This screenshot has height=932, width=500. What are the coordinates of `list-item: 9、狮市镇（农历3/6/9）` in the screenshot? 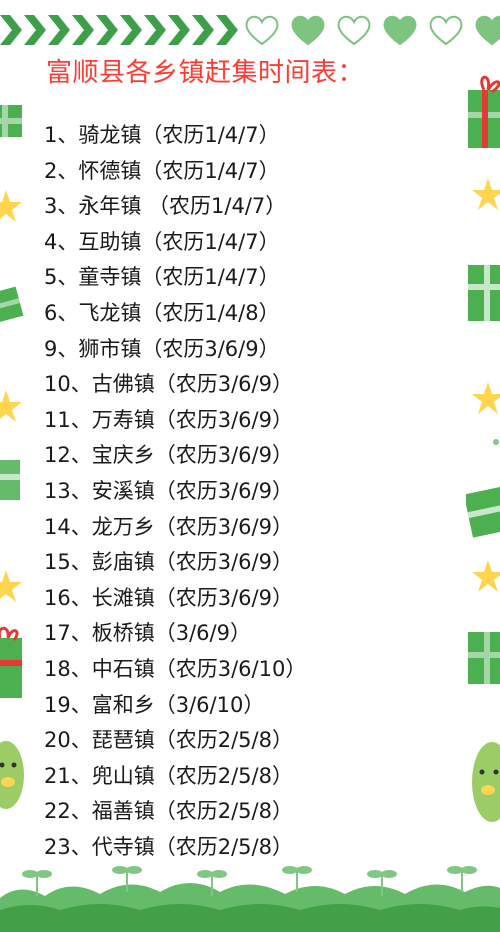 It's located at (162, 348).